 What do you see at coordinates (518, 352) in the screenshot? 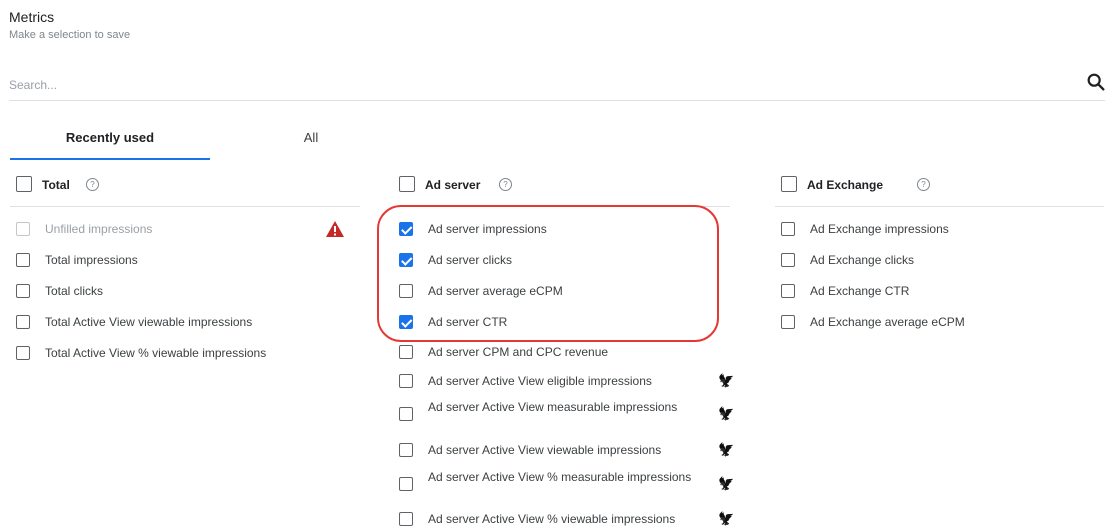
I see `metric-label: Ad server CPM and CPC revenue` at bounding box center [518, 352].